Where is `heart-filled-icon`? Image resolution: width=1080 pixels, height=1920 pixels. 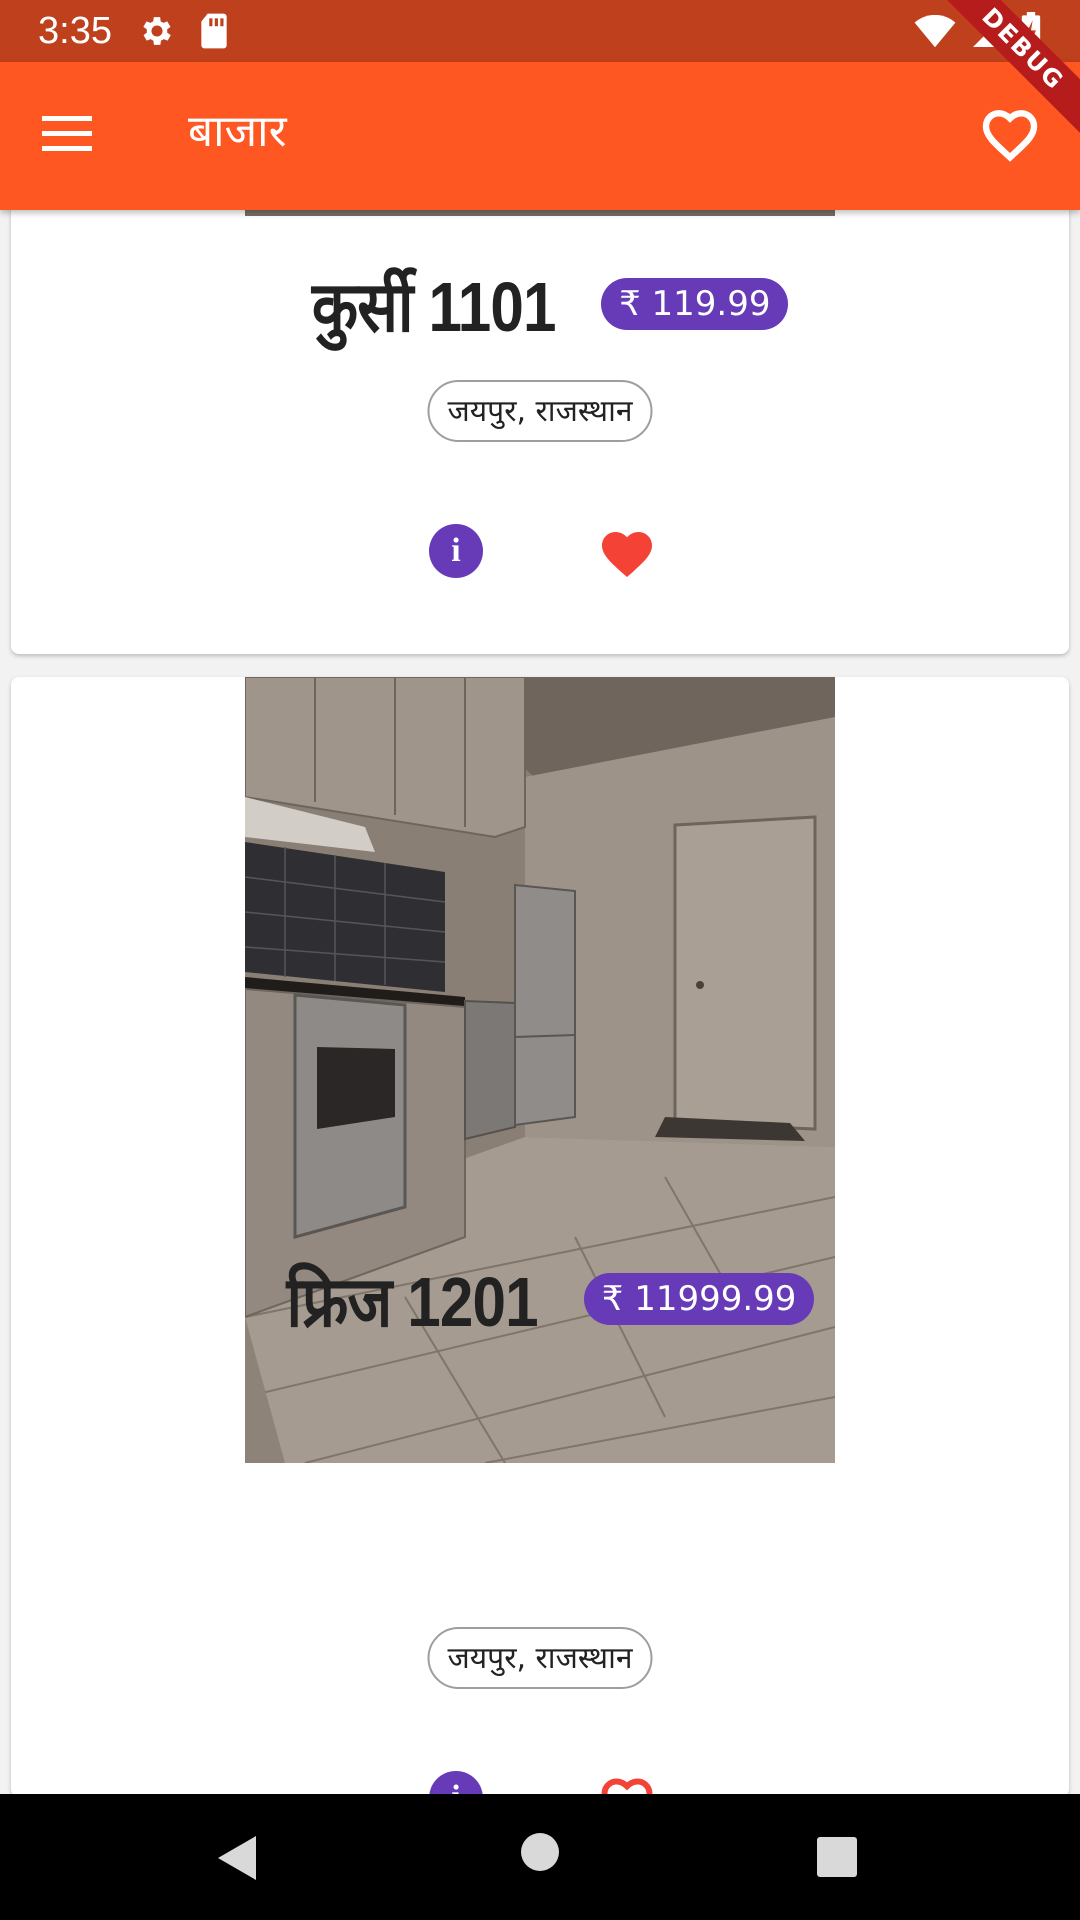 heart-filled-icon is located at coordinates (627, 554).